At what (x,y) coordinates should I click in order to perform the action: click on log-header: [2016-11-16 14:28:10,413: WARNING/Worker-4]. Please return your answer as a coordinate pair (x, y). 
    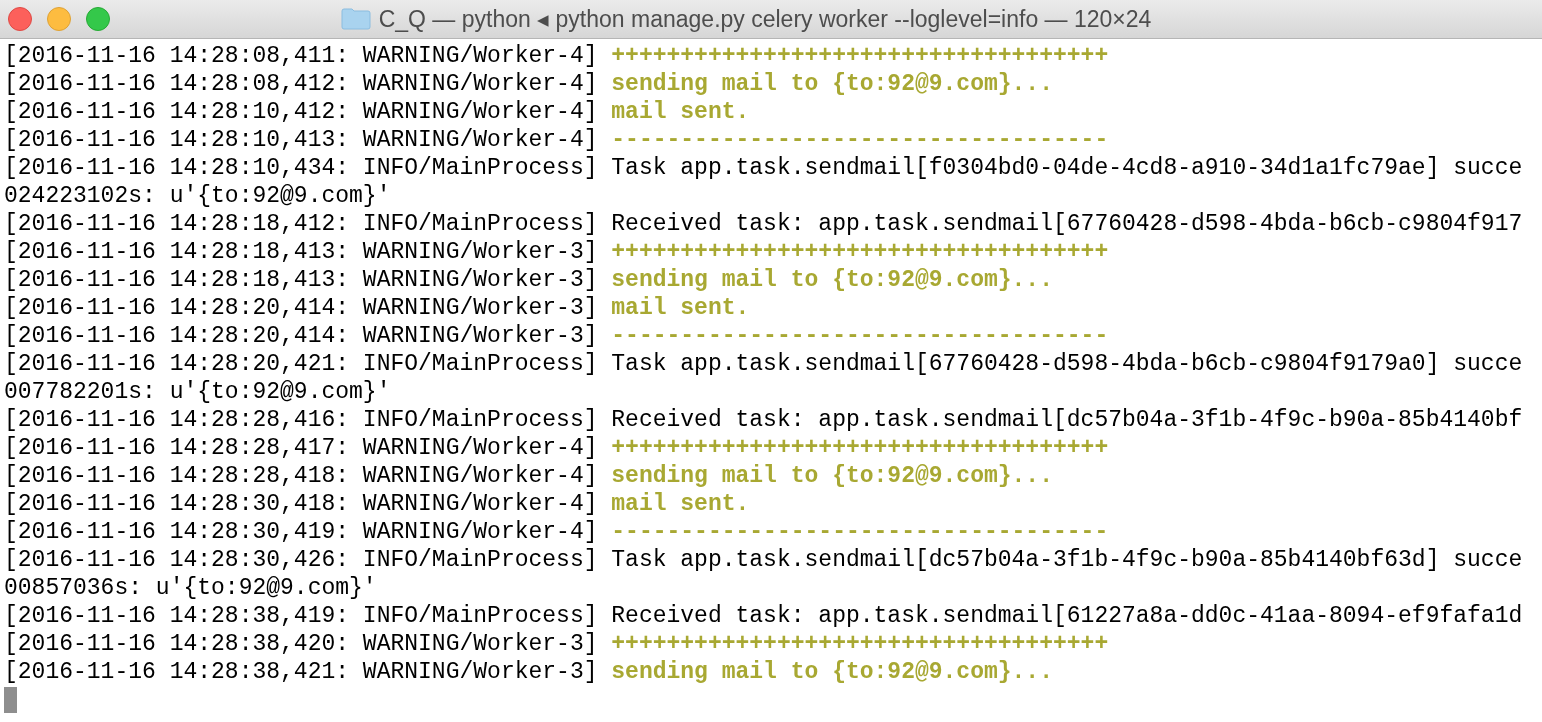
    Looking at the image, I should click on (301, 140).